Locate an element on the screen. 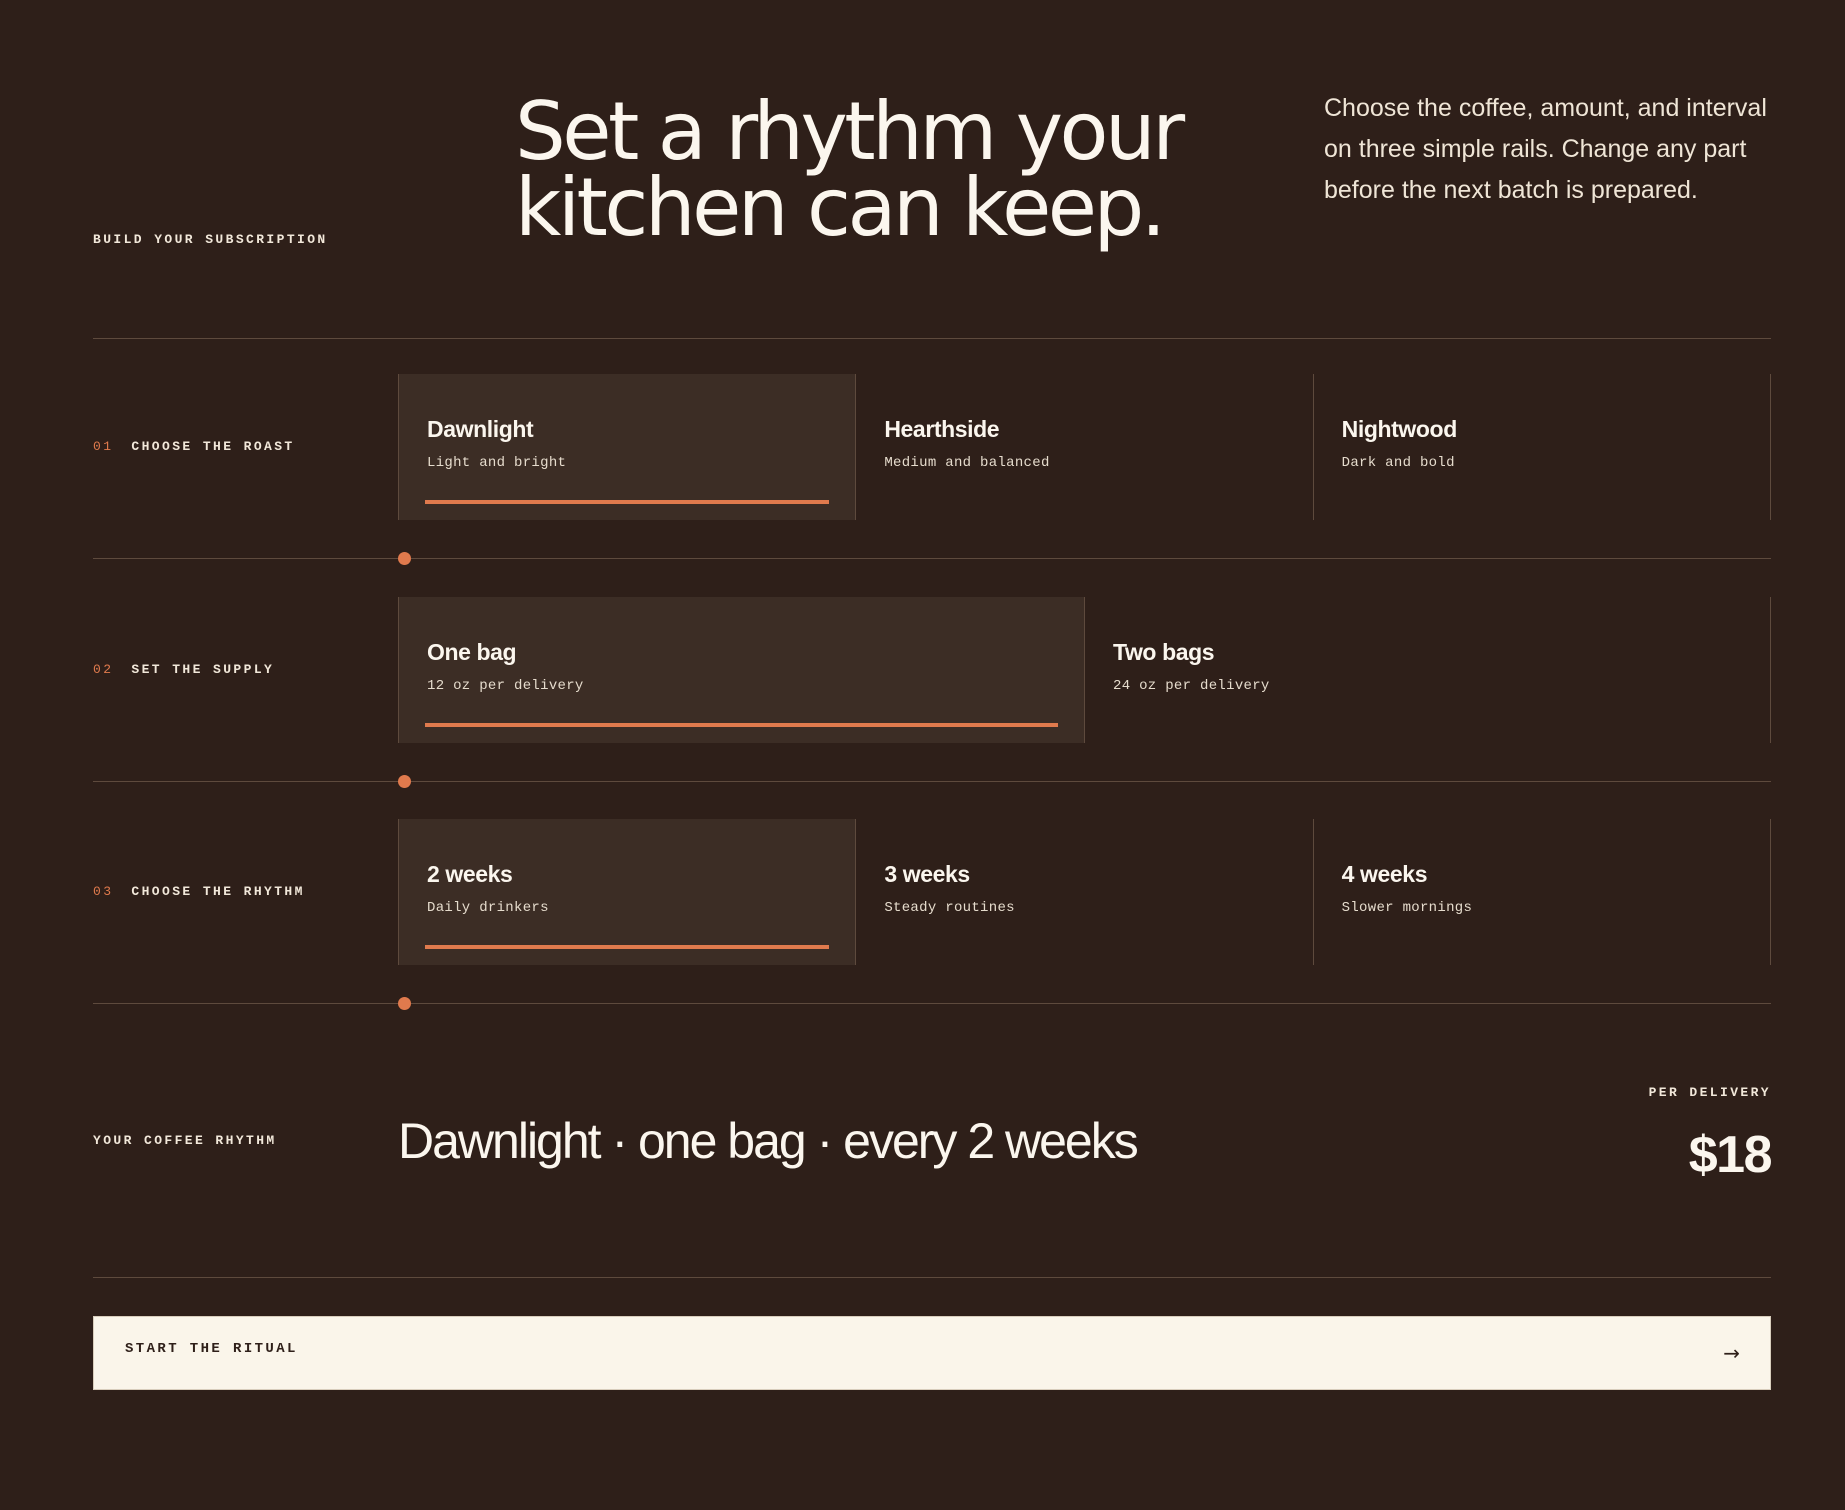 The image size is (1845, 1510). rail-line-supply is located at coordinates (932, 781).